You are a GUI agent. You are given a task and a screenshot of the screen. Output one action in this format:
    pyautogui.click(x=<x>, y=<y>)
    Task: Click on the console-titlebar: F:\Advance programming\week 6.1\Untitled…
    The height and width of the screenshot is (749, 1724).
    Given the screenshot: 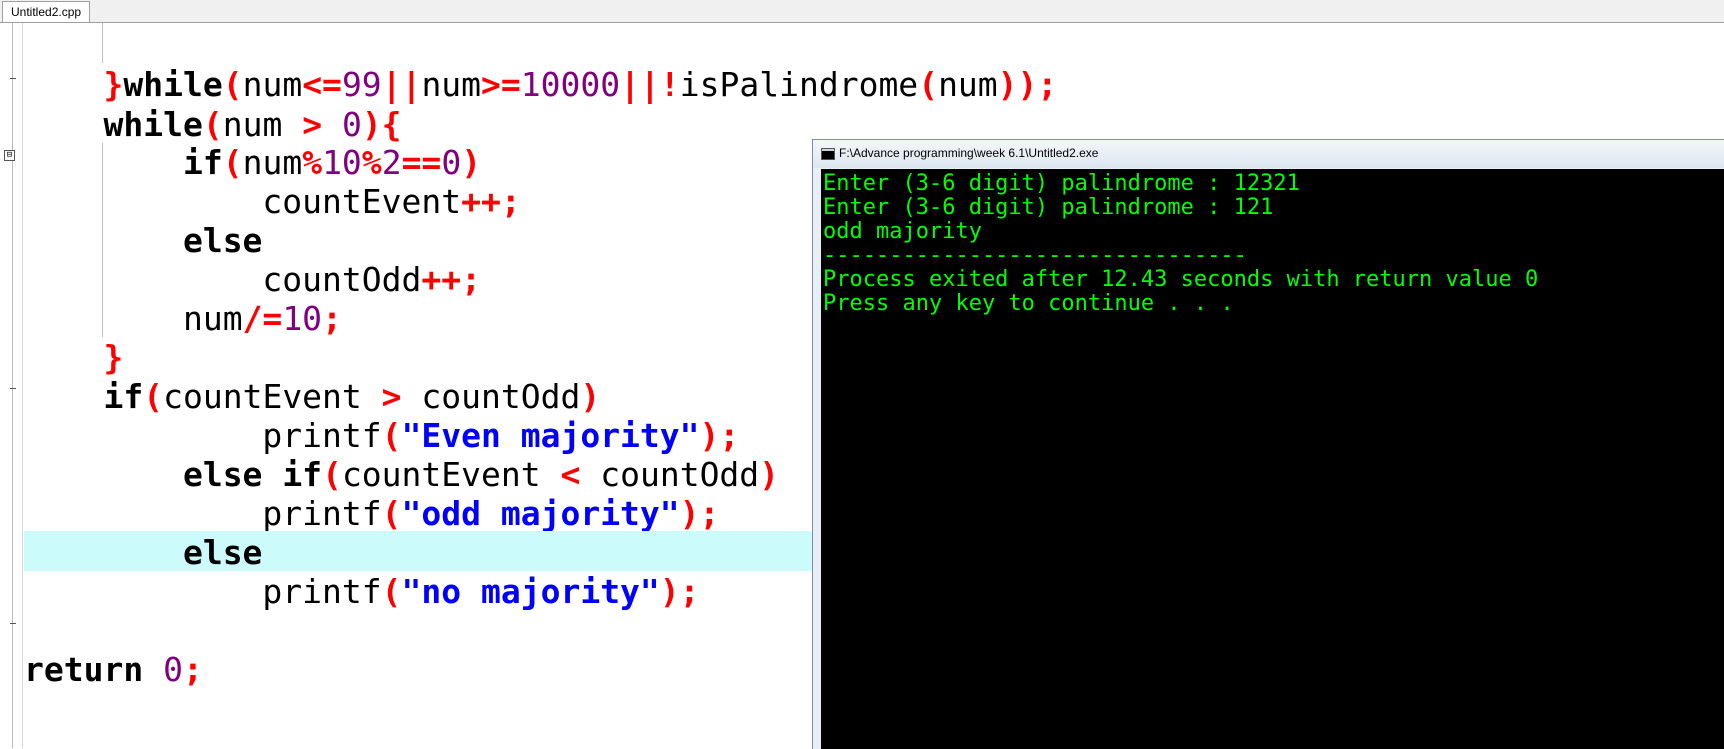 What is the action you would take?
    pyautogui.click(x=1268, y=154)
    